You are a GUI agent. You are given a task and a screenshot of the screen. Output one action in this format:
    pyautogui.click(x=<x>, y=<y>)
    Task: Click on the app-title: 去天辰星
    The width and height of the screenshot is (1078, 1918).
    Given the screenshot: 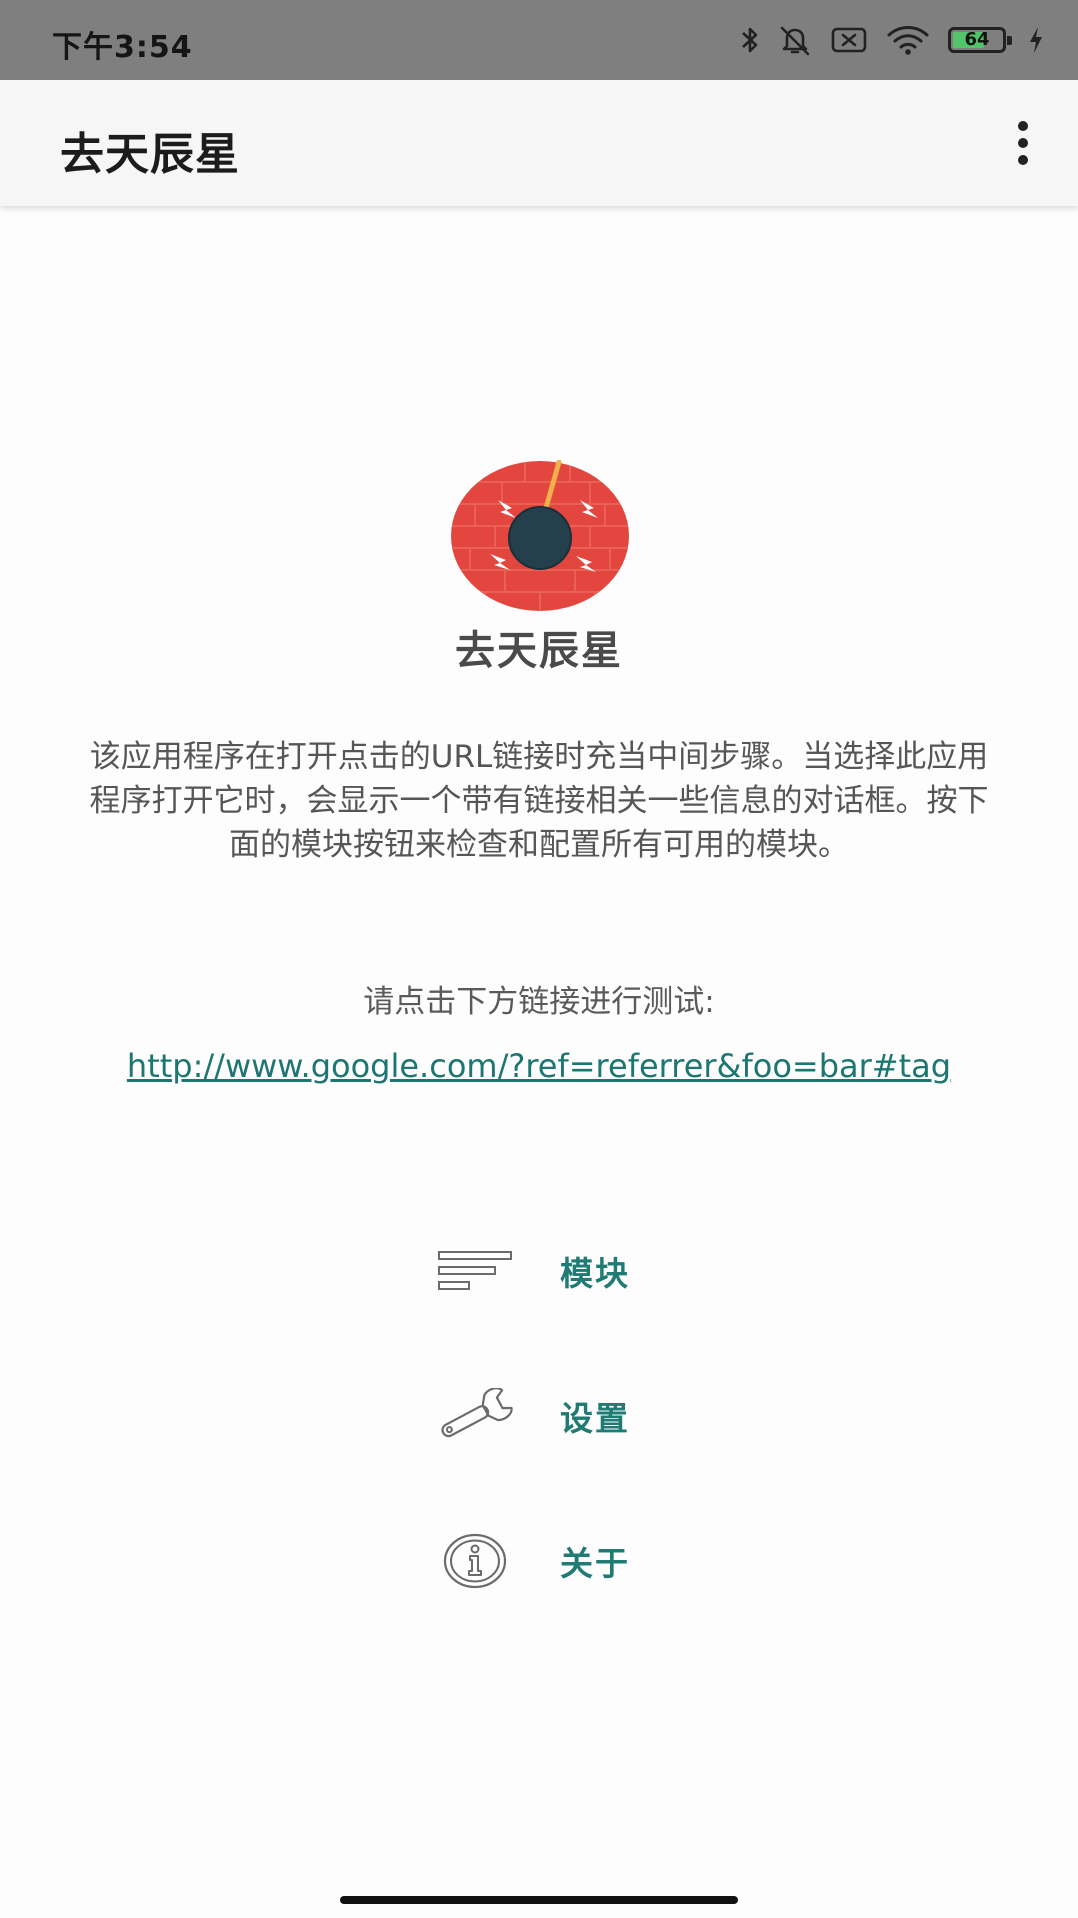 What is the action you would take?
    pyautogui.click(x=150, y=154)
    